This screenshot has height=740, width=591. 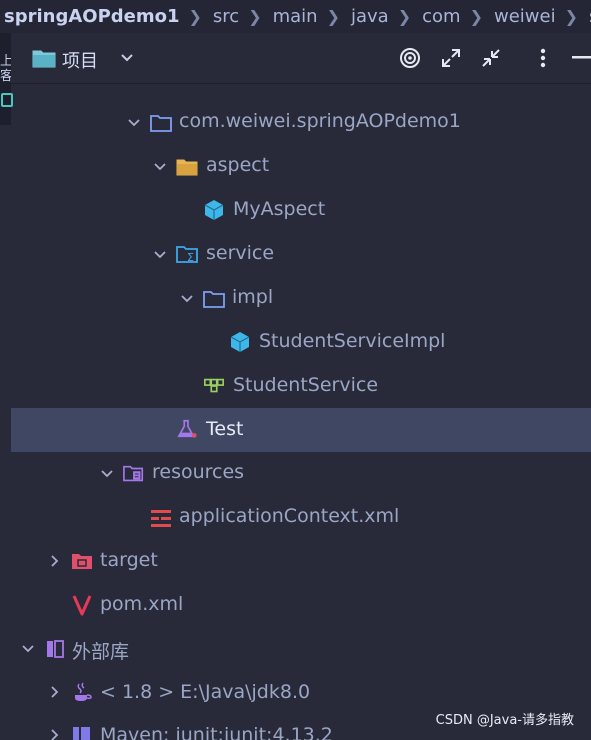 I want to click on left-tool-strip: 上 客, so click(x=6, y=79).